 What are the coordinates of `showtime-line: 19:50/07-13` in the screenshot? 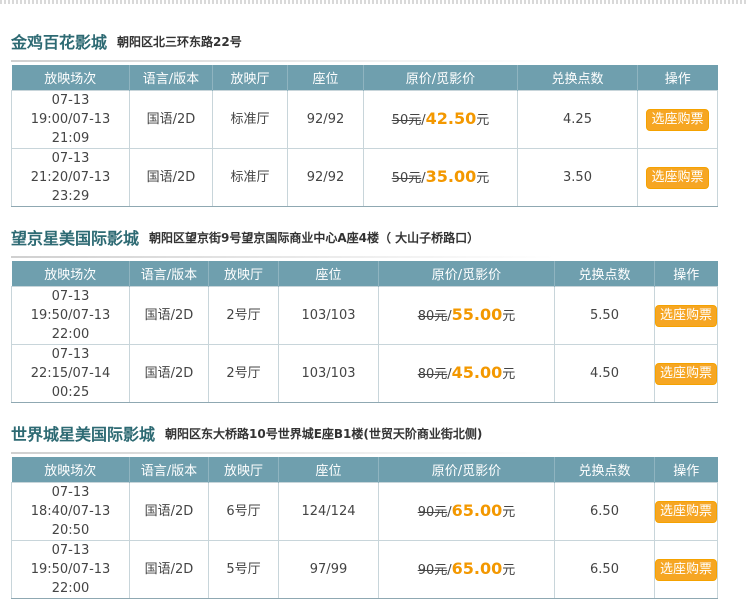 It's located at (70, 569).